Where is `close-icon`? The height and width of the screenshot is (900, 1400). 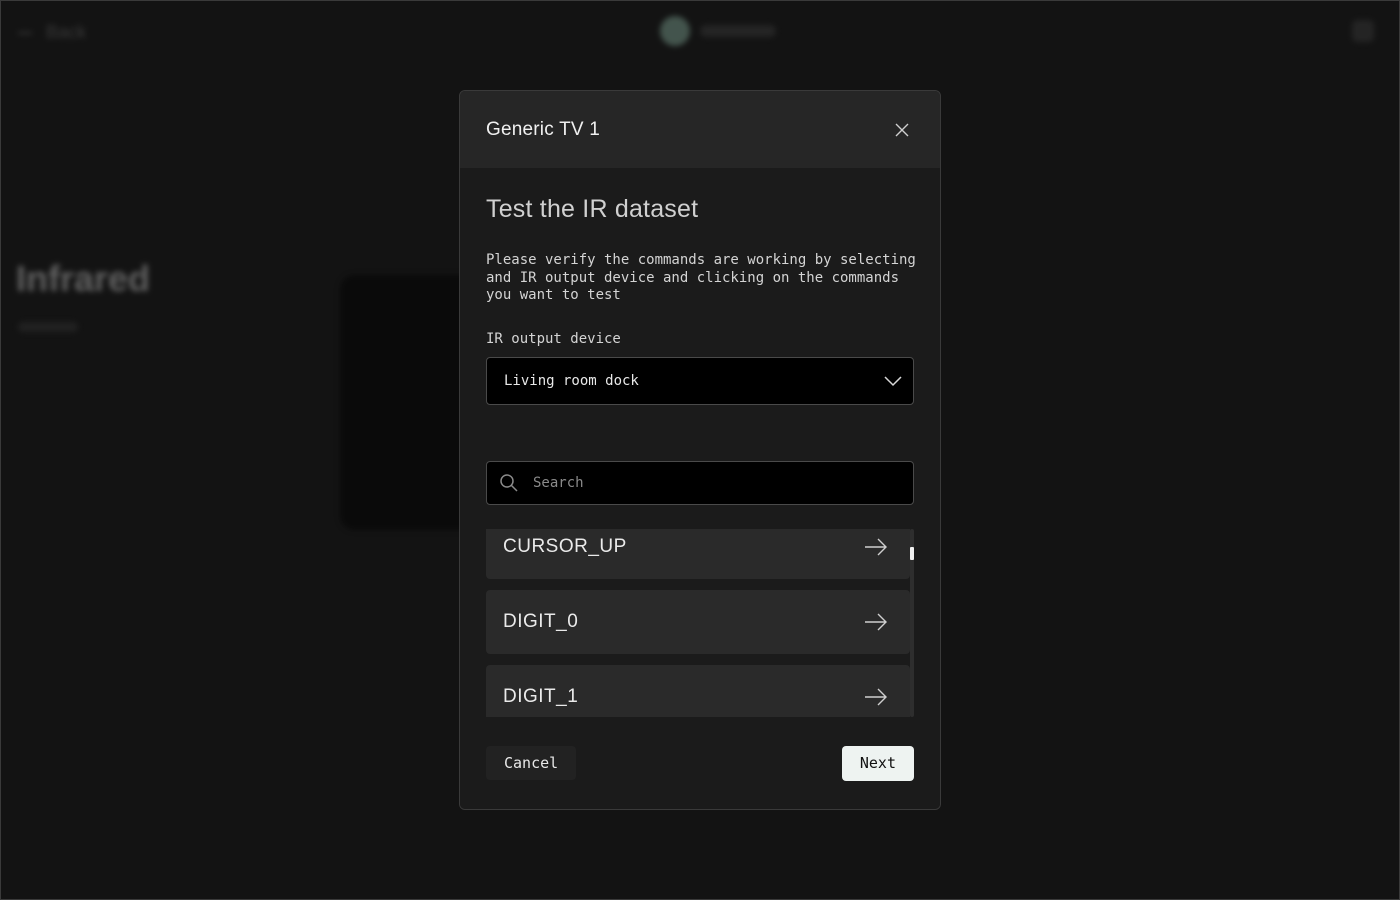
close-icon is located at coordinates (902, 129).